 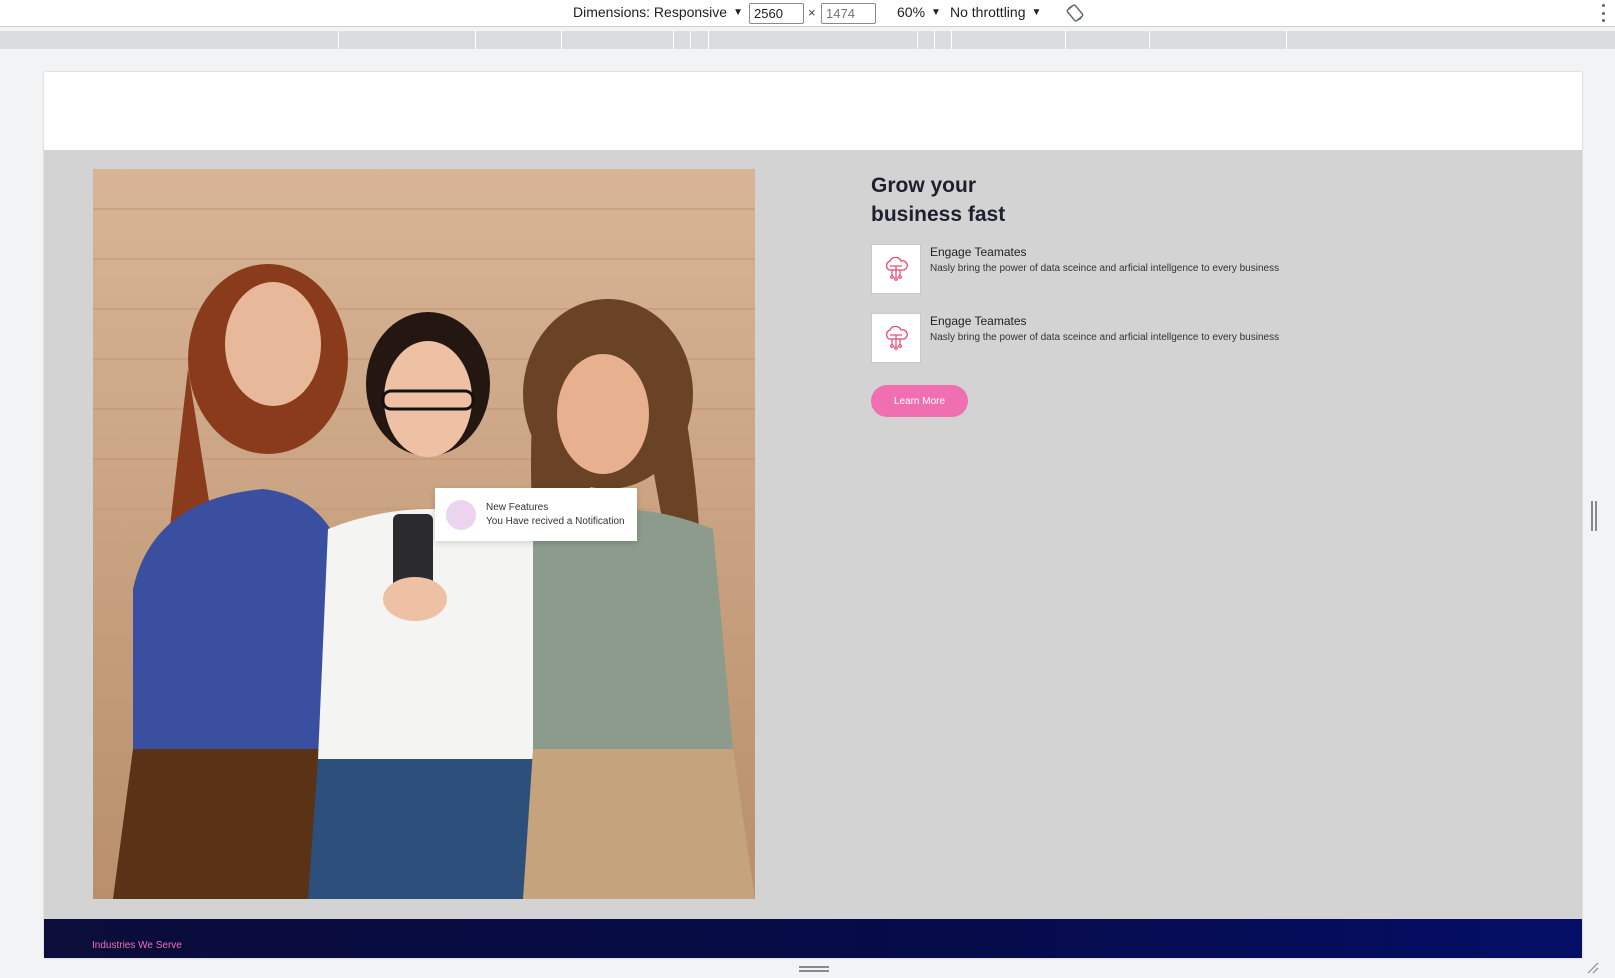 What do you see at coordinates (555, 521) in the screenshot?
I see `notification-message: You Have recived a Notification` at bounding box center [555, 521].